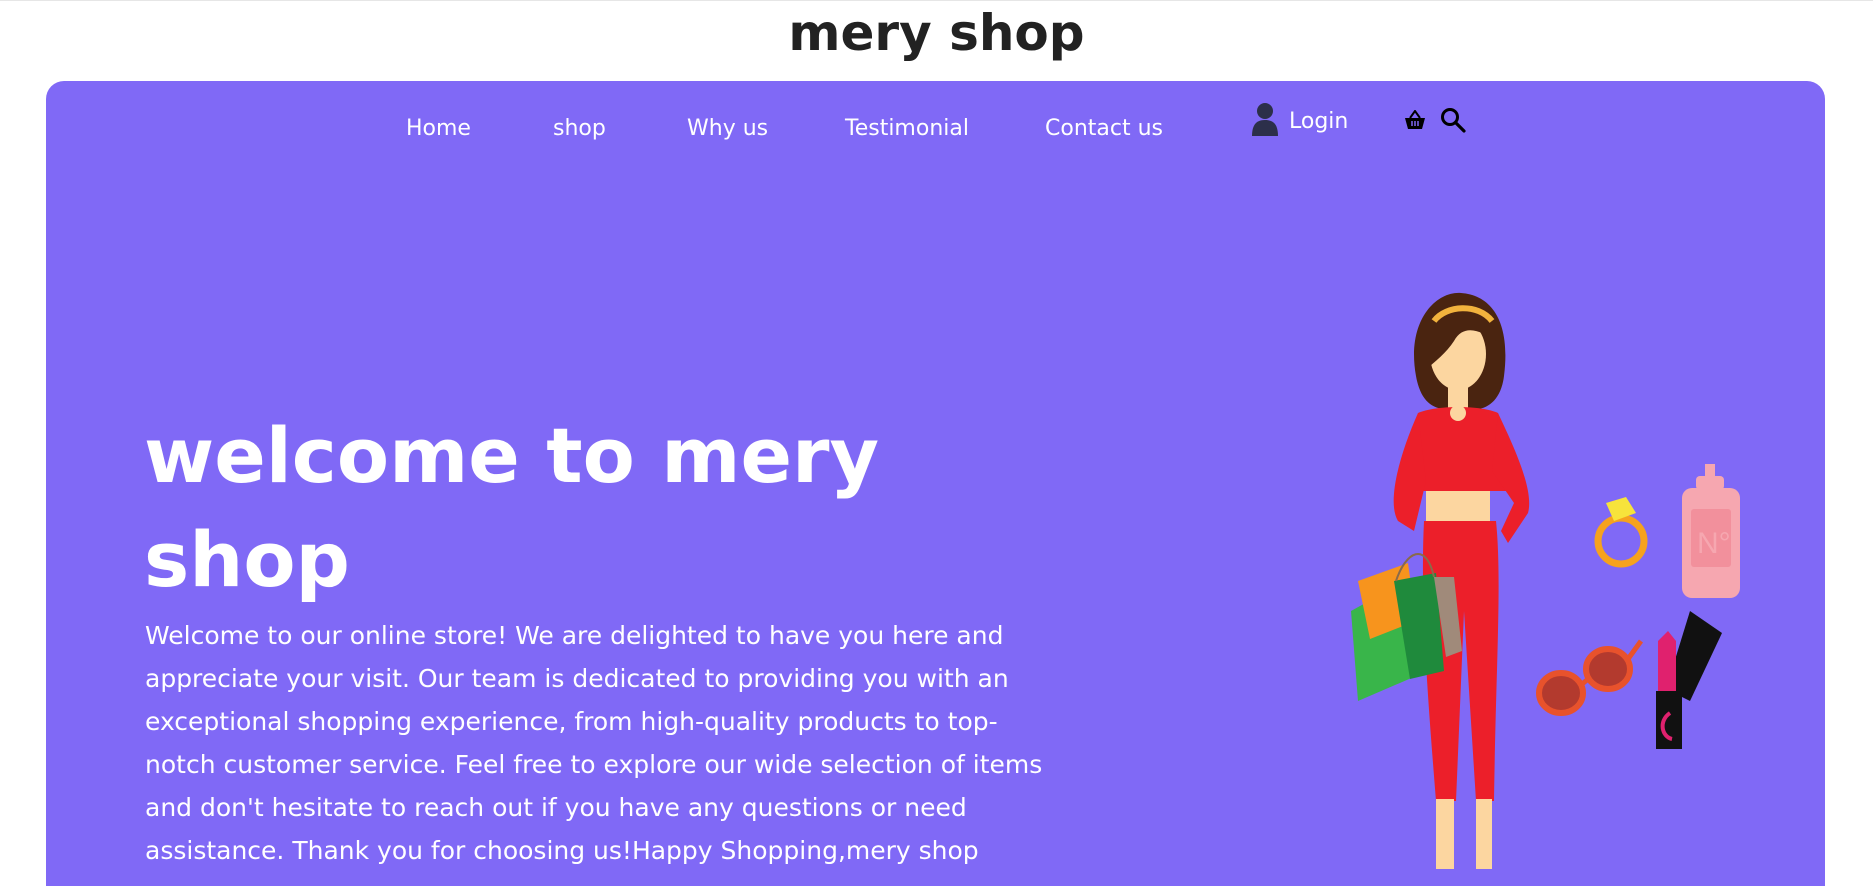 This screenshot has width=1873, height=886. Describe the element at coordinates (579, 129) in the screenshot. I see `nav-shop: shop` at that location.